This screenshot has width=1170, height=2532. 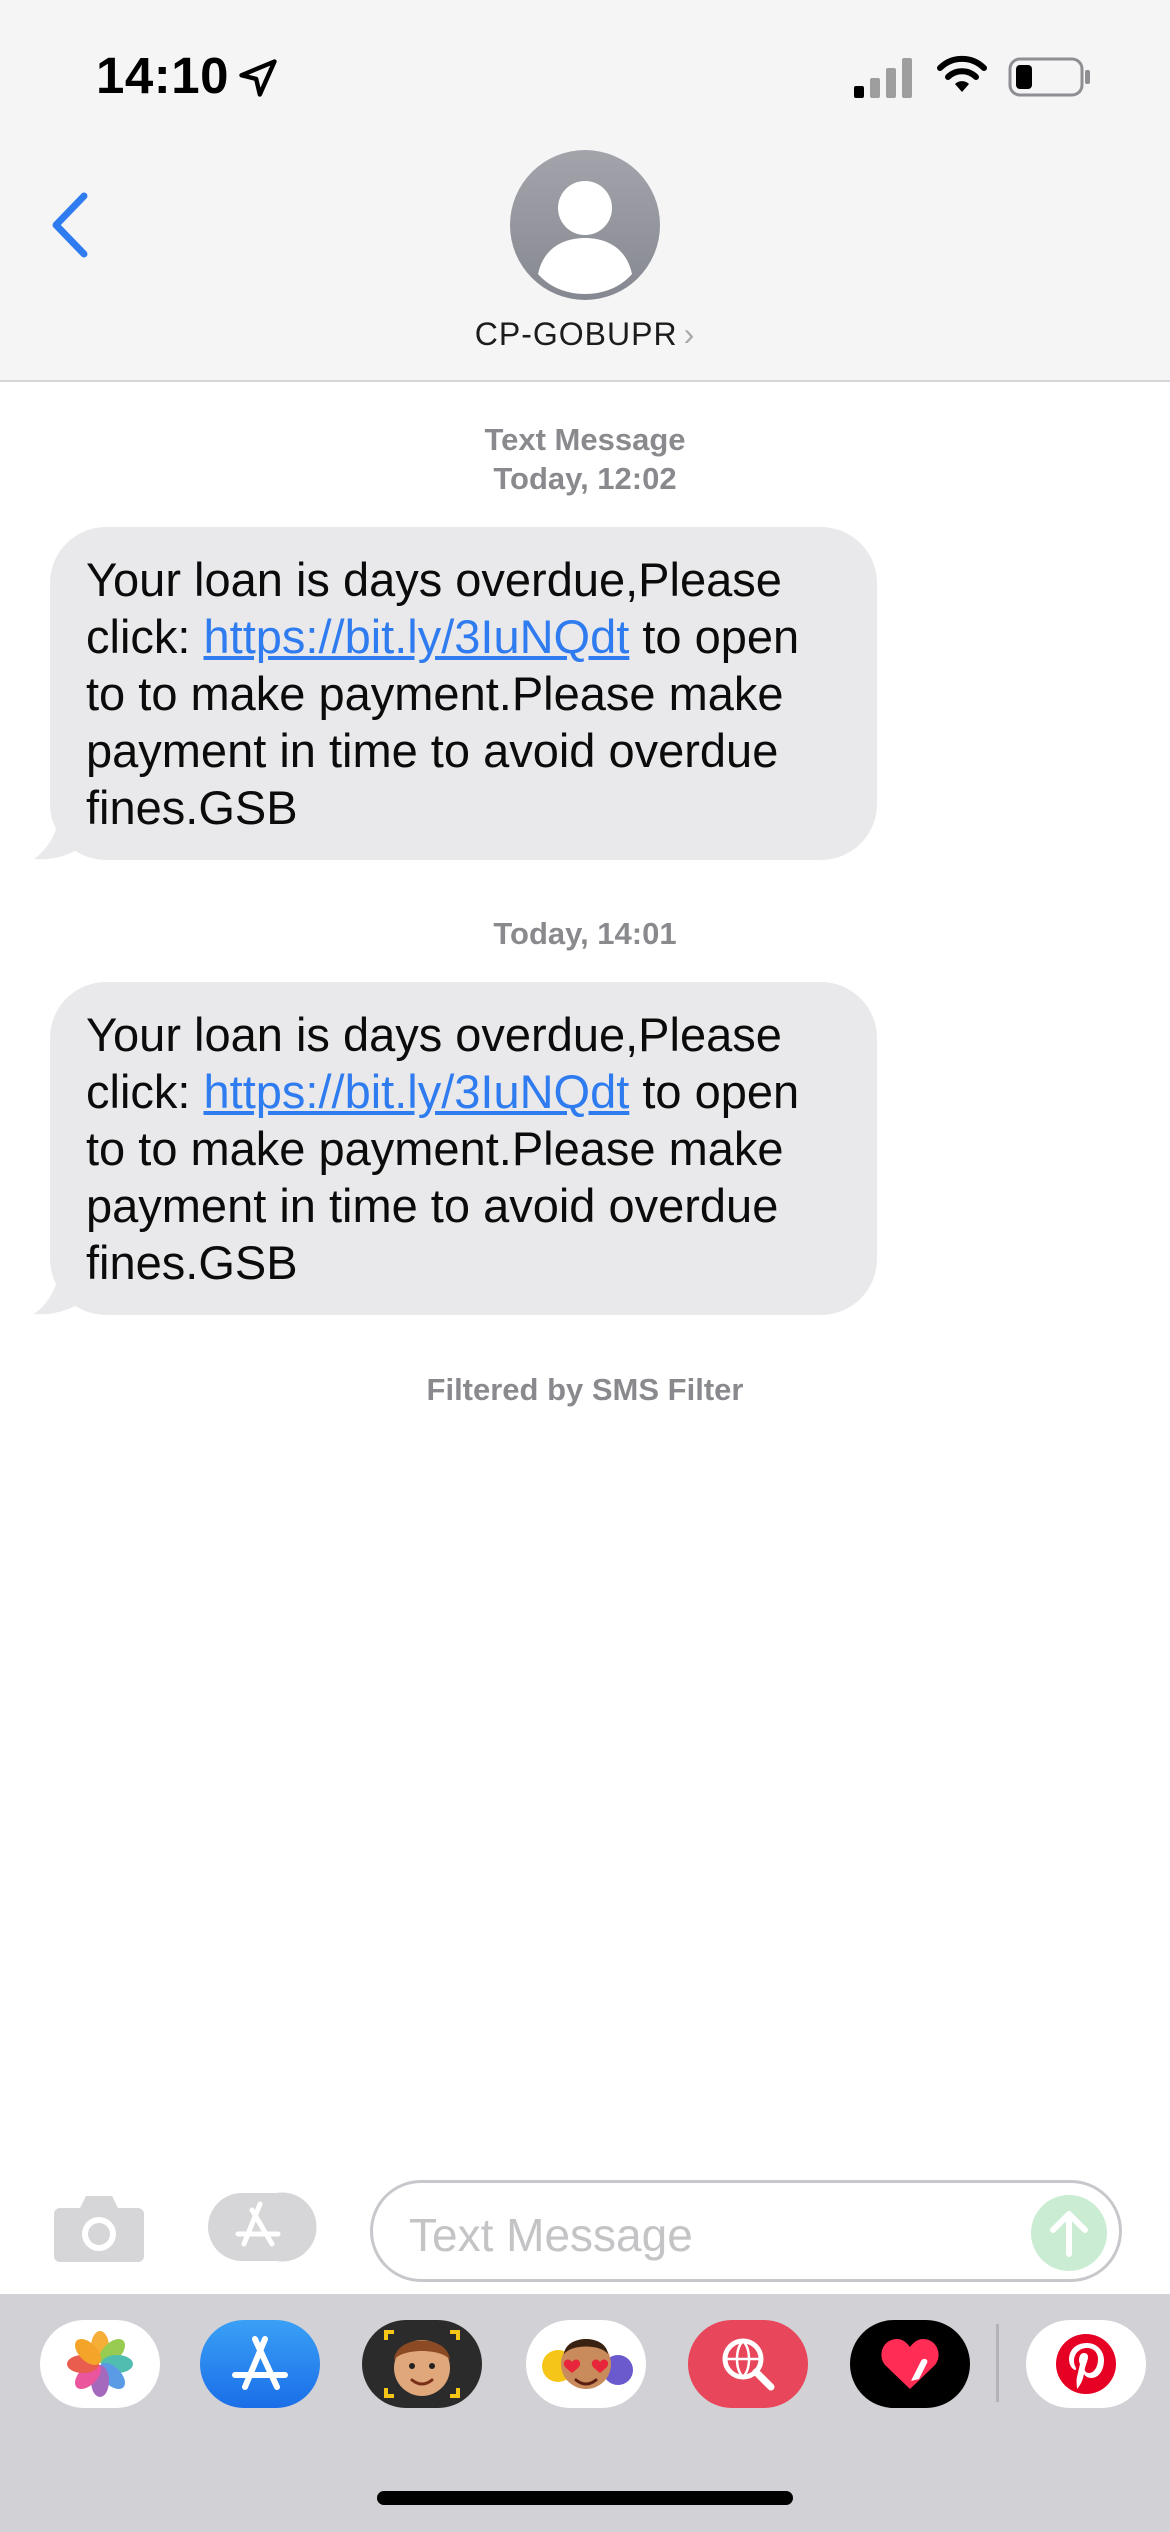 I want to click on contact-name: CP-GOBUPR, so click(x=576, y=334).